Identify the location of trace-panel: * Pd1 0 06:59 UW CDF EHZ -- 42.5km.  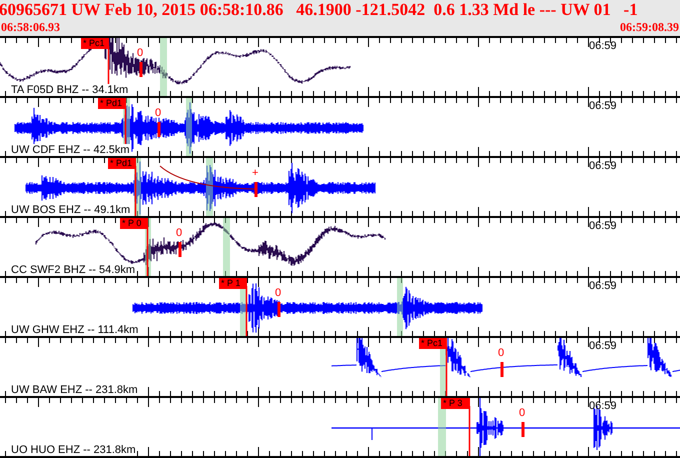
(340, 128).